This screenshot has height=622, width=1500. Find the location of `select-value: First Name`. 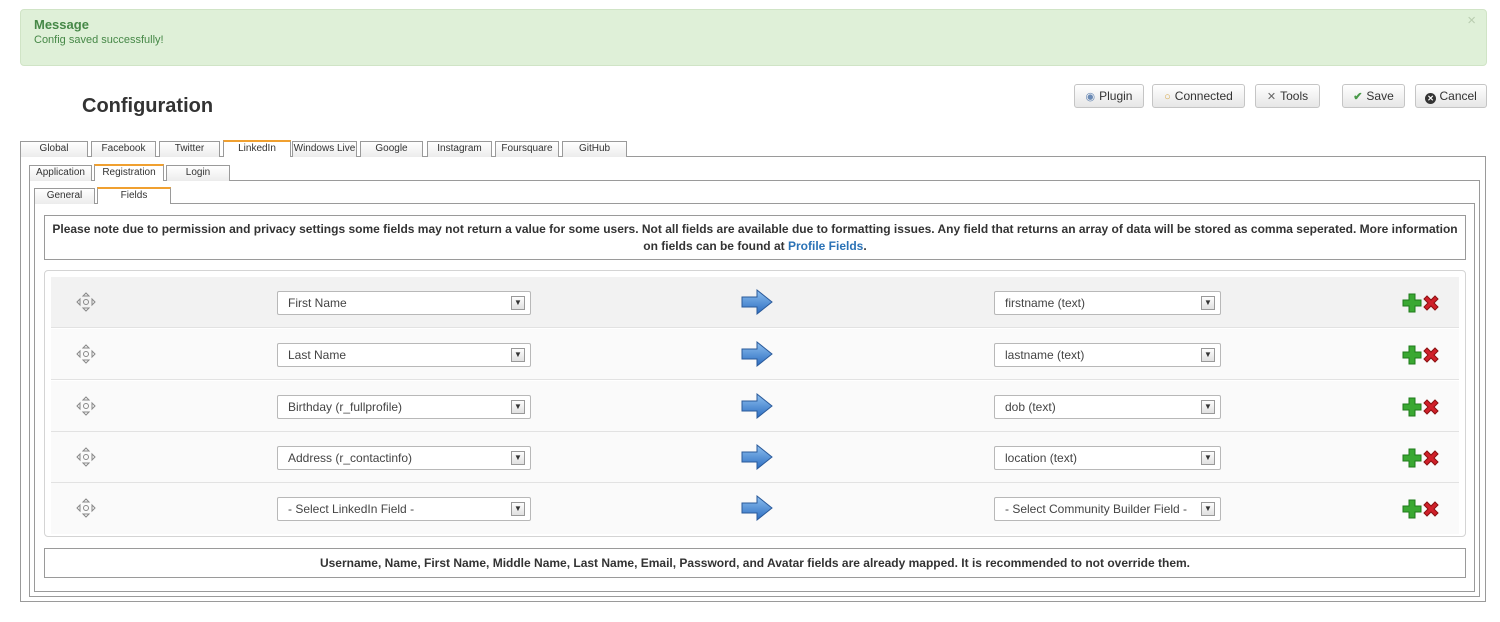

select-value: First Name is located at coordinates (317, 303).